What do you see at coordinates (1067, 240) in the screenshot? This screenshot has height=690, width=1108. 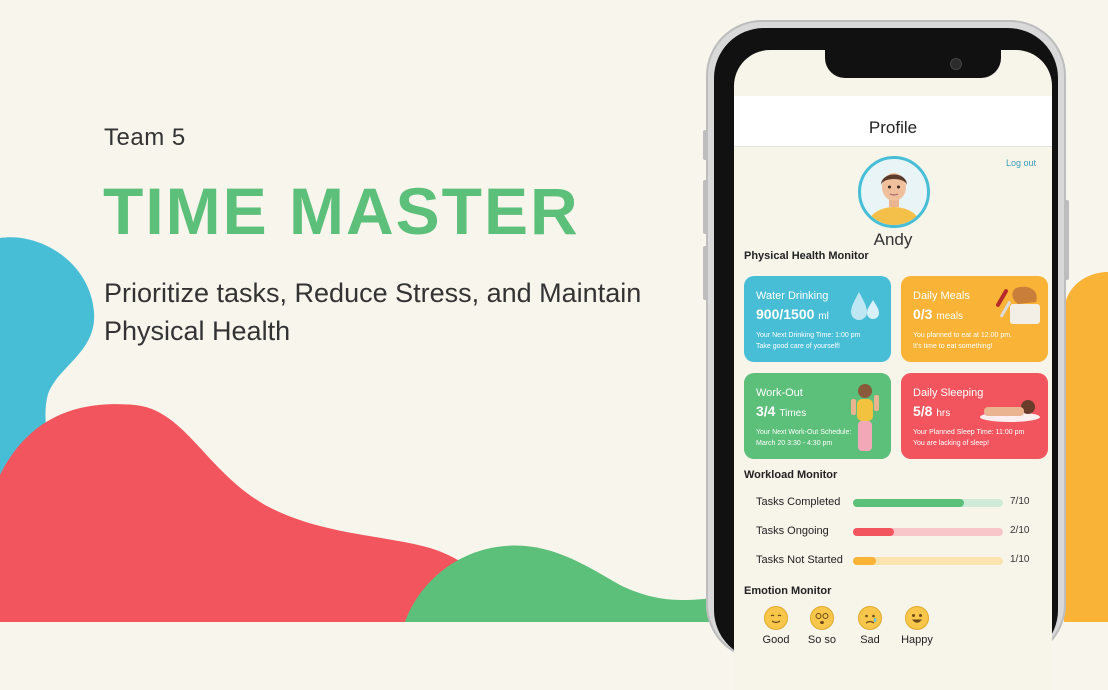 I see `power-button` at bounding box center [1067, 240].